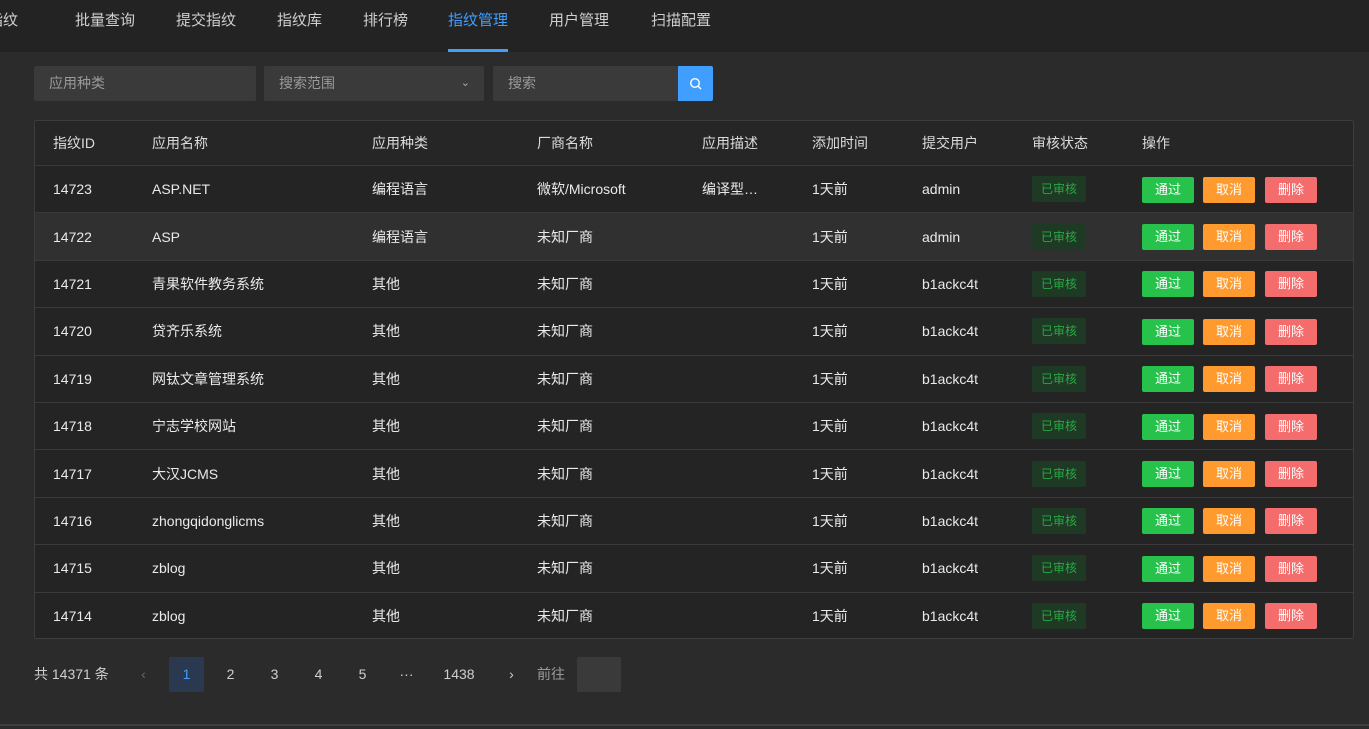 The width and height of the screenshot is (1369, 729). What do you see at coordinates (181, 189) in the screenshot?
I see `app-name: ASP.NET` at bounding box center [181, 189].